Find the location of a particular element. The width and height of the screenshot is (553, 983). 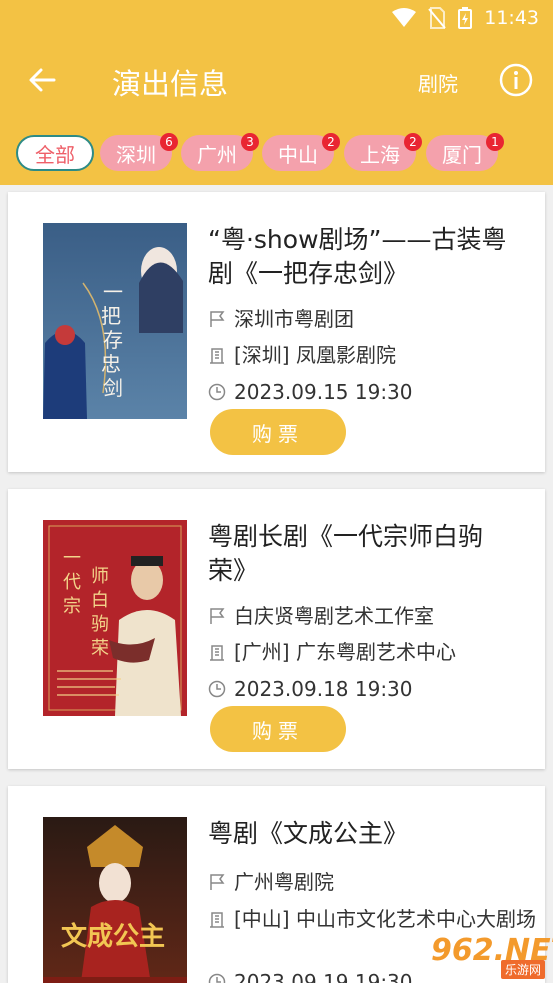

event-datetime: 2023.09.19 19:30 is located at coordinates (323, 976).